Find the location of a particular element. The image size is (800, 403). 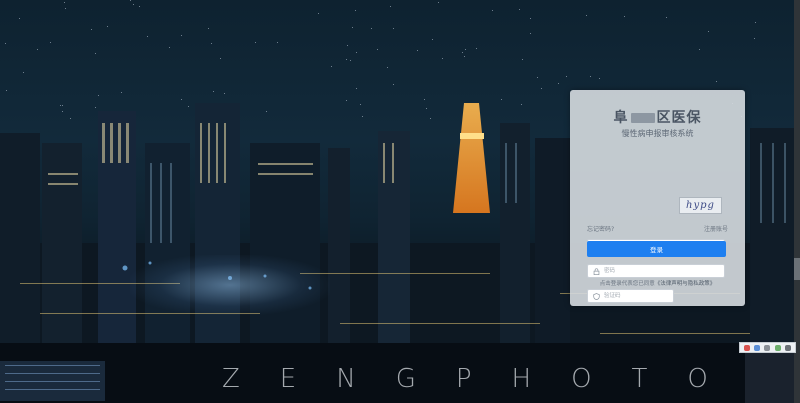

tray-clock-icon is located at coordinates (787, 347).